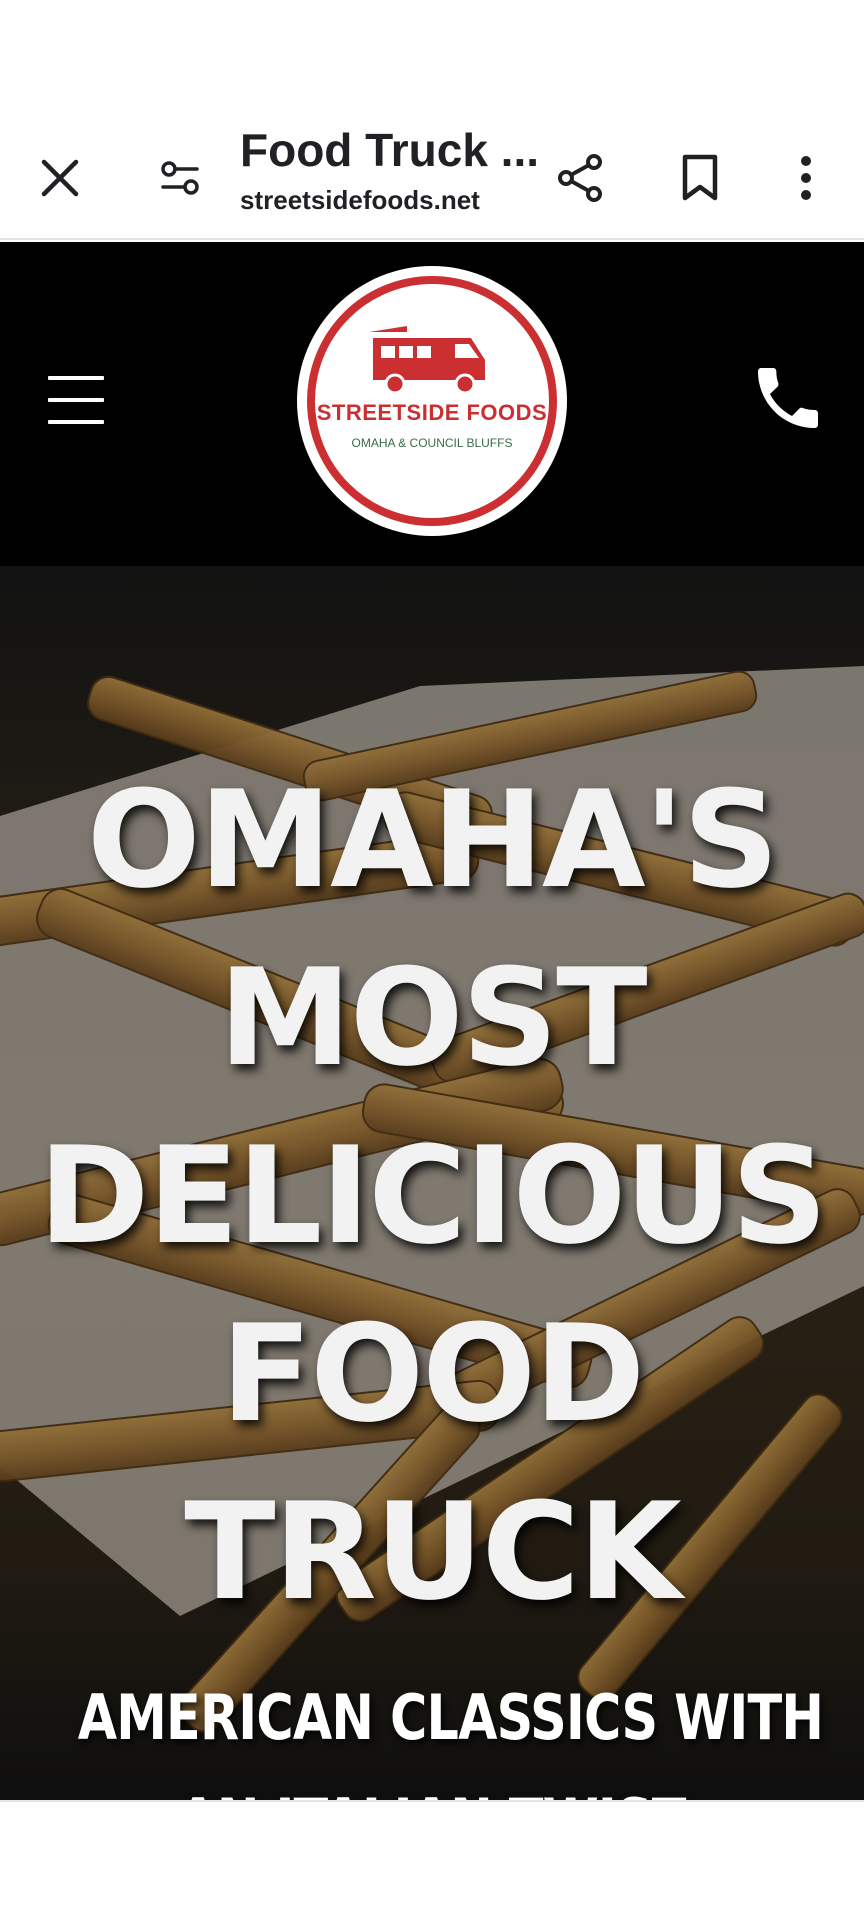  Describe the element at coordinates (433, 1552) in the screenshot. I see `headline-line: TRUCK` at that location.